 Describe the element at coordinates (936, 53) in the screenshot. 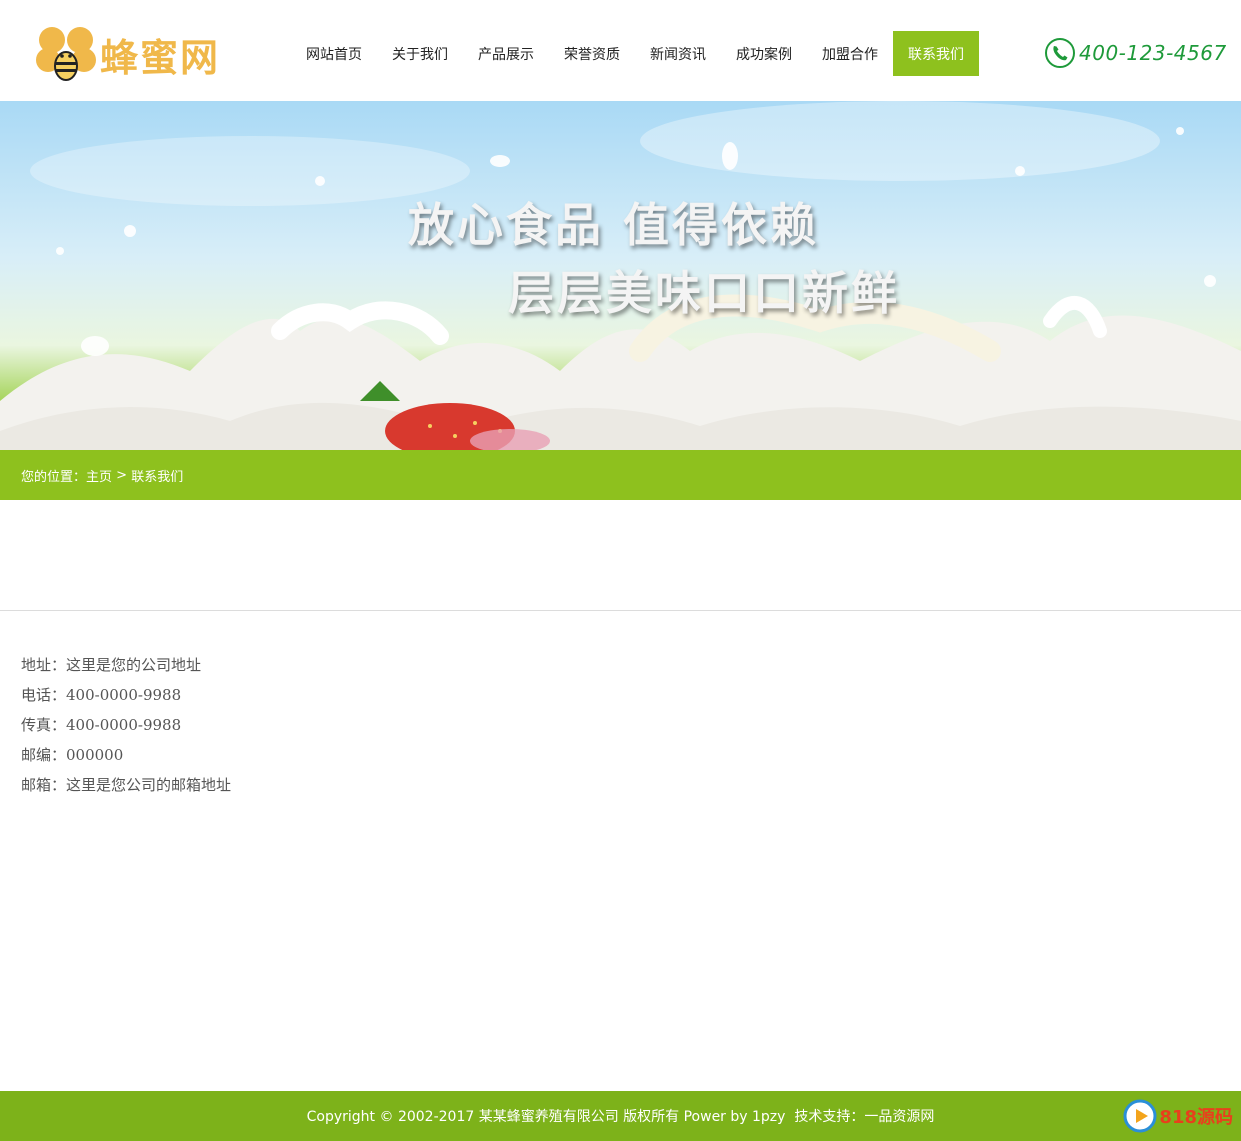

I see `nav-item-contact: 联系我们` at that location.